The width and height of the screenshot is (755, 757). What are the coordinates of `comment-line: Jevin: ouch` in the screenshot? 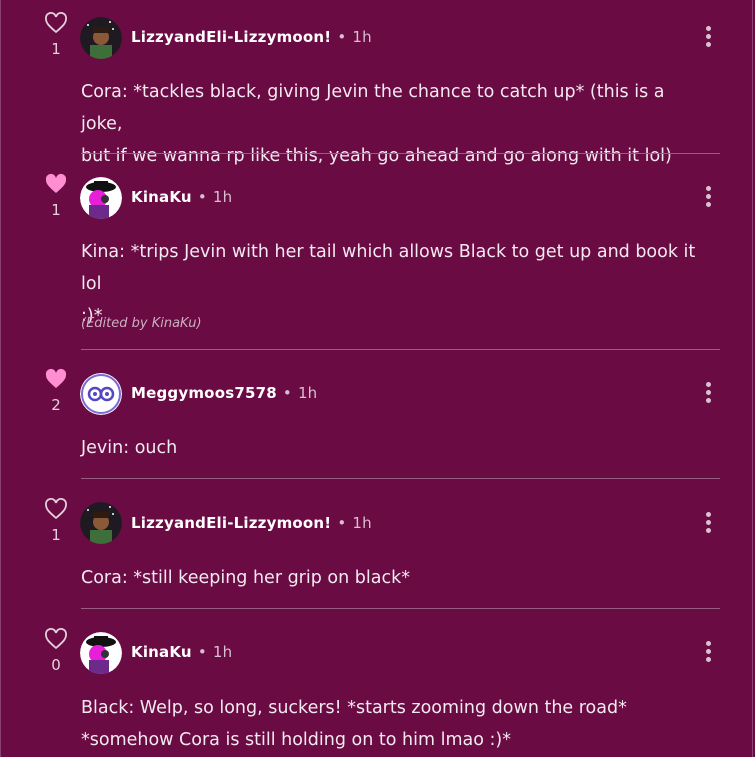 It's located at (129, 448).